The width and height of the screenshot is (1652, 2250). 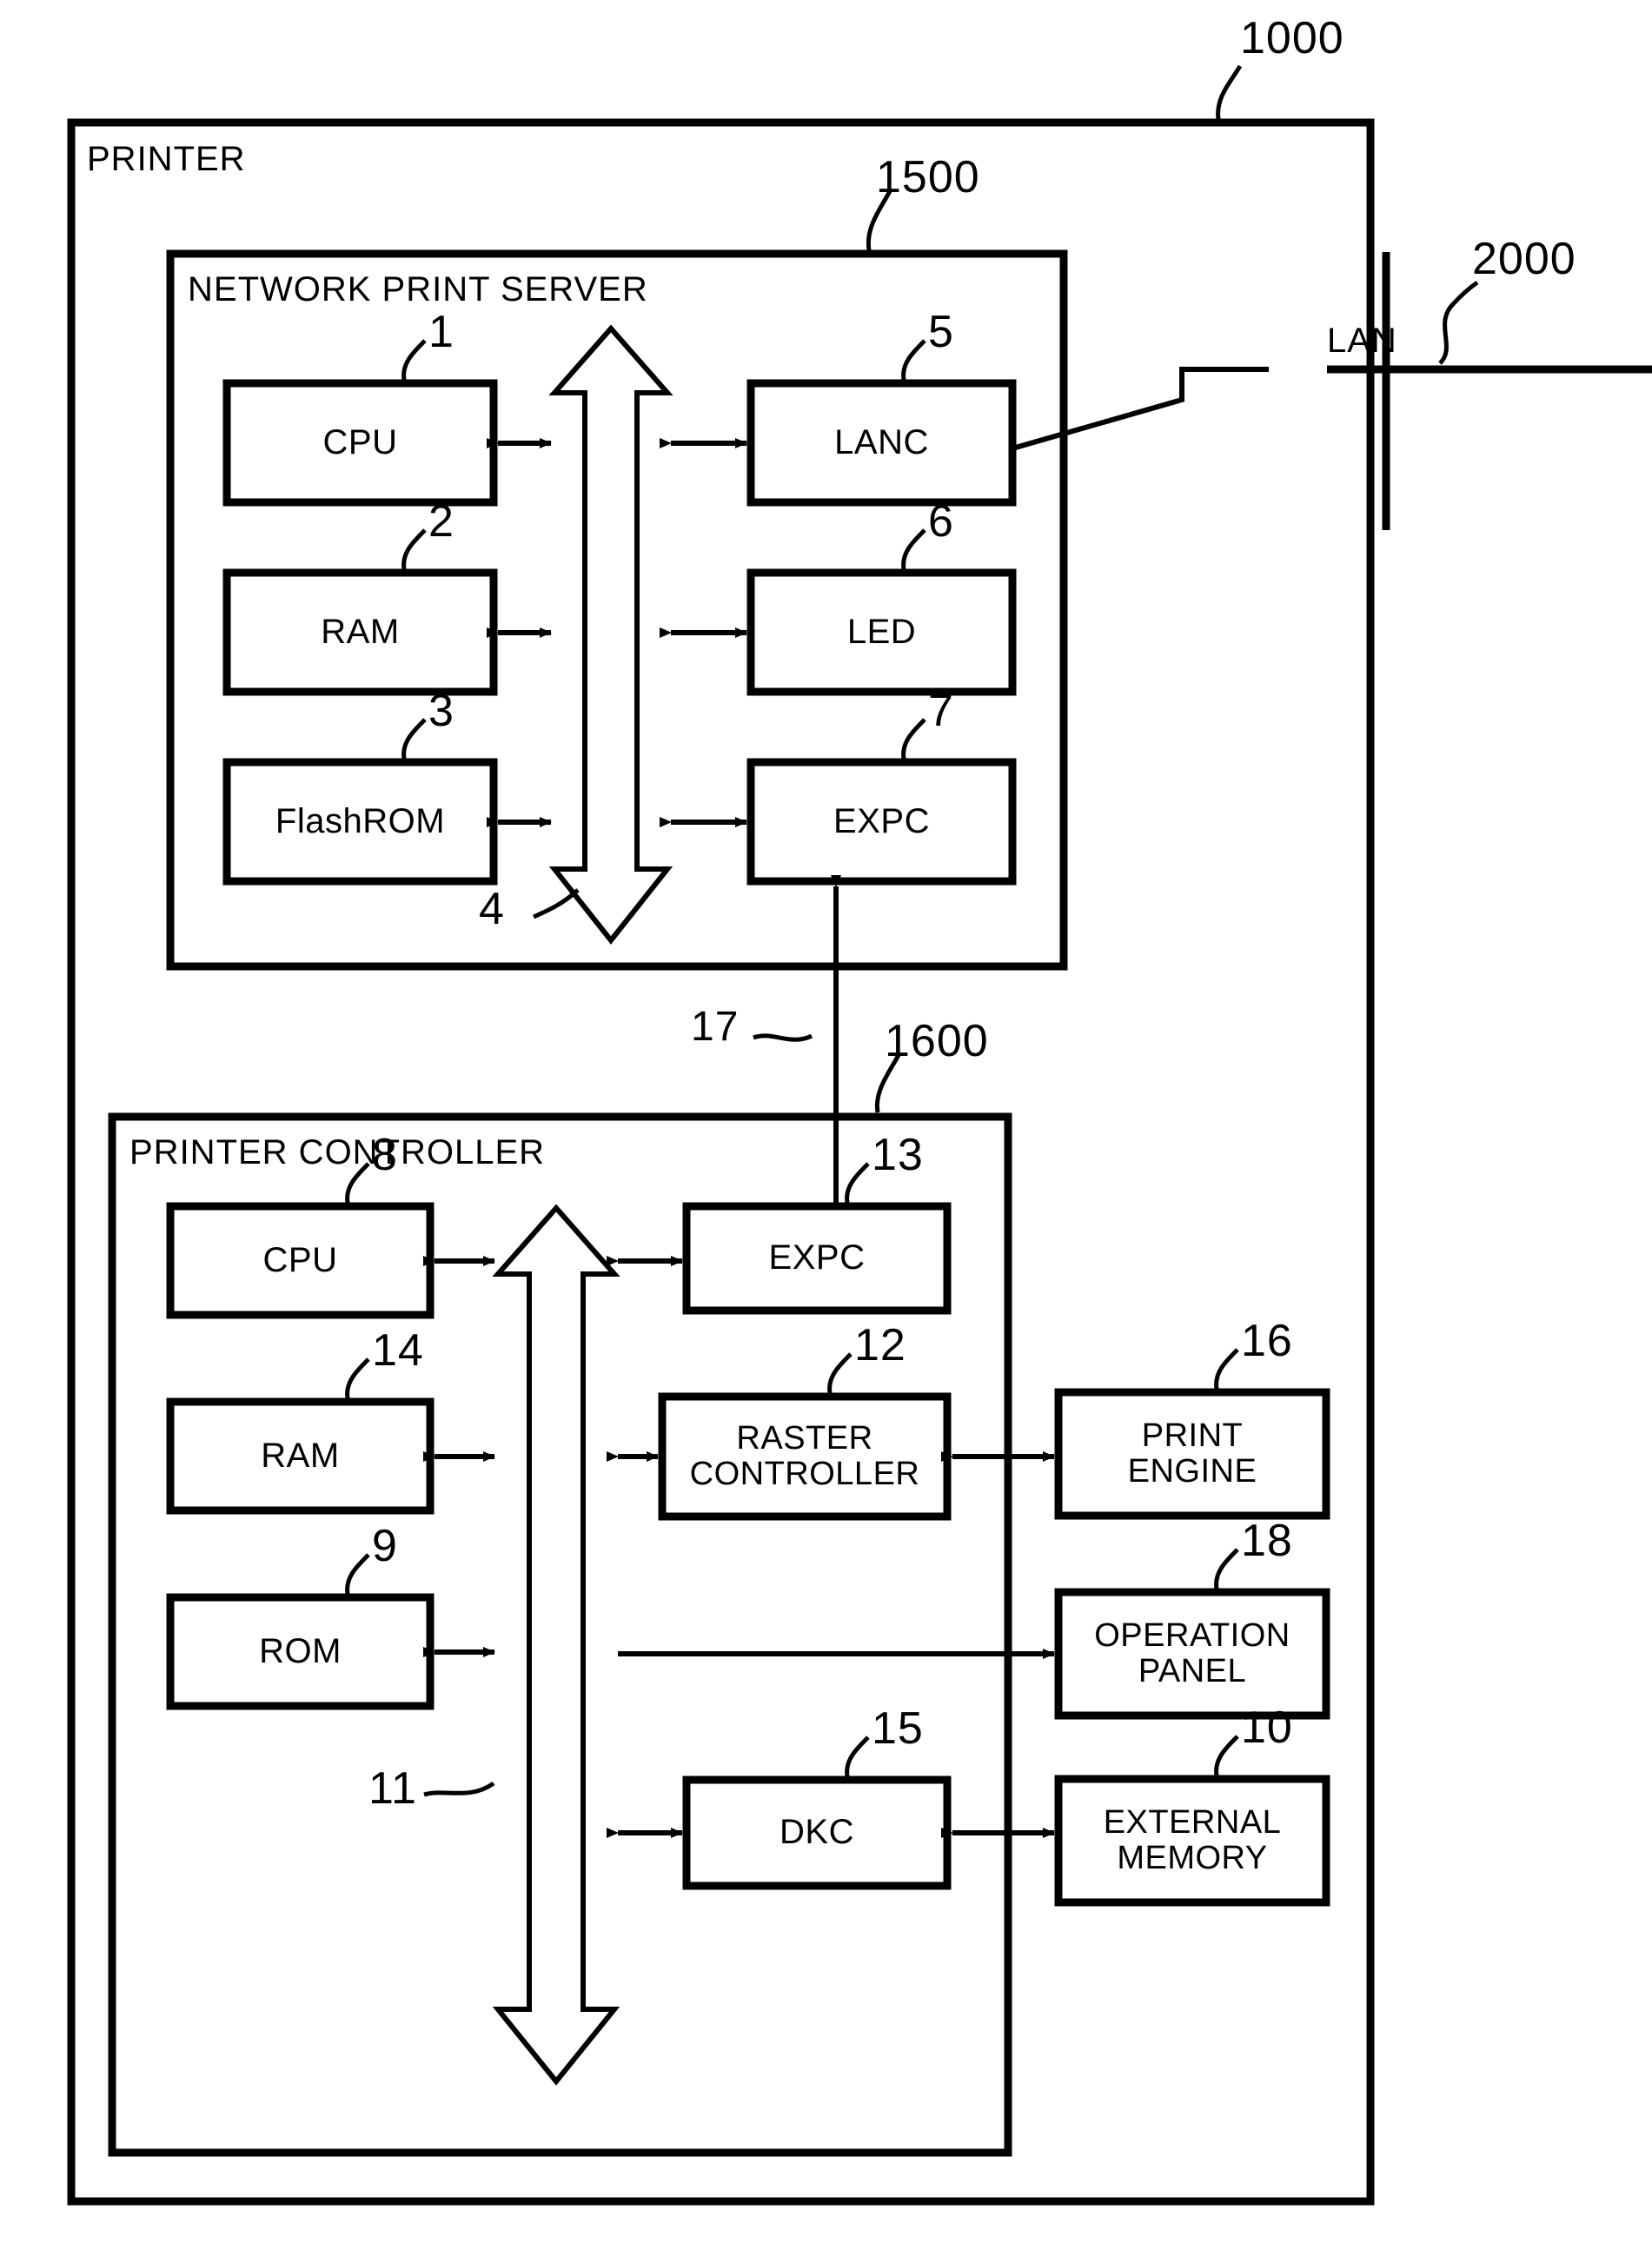 I want to click on ref-leader-2000, so click(x=1459, y=322).